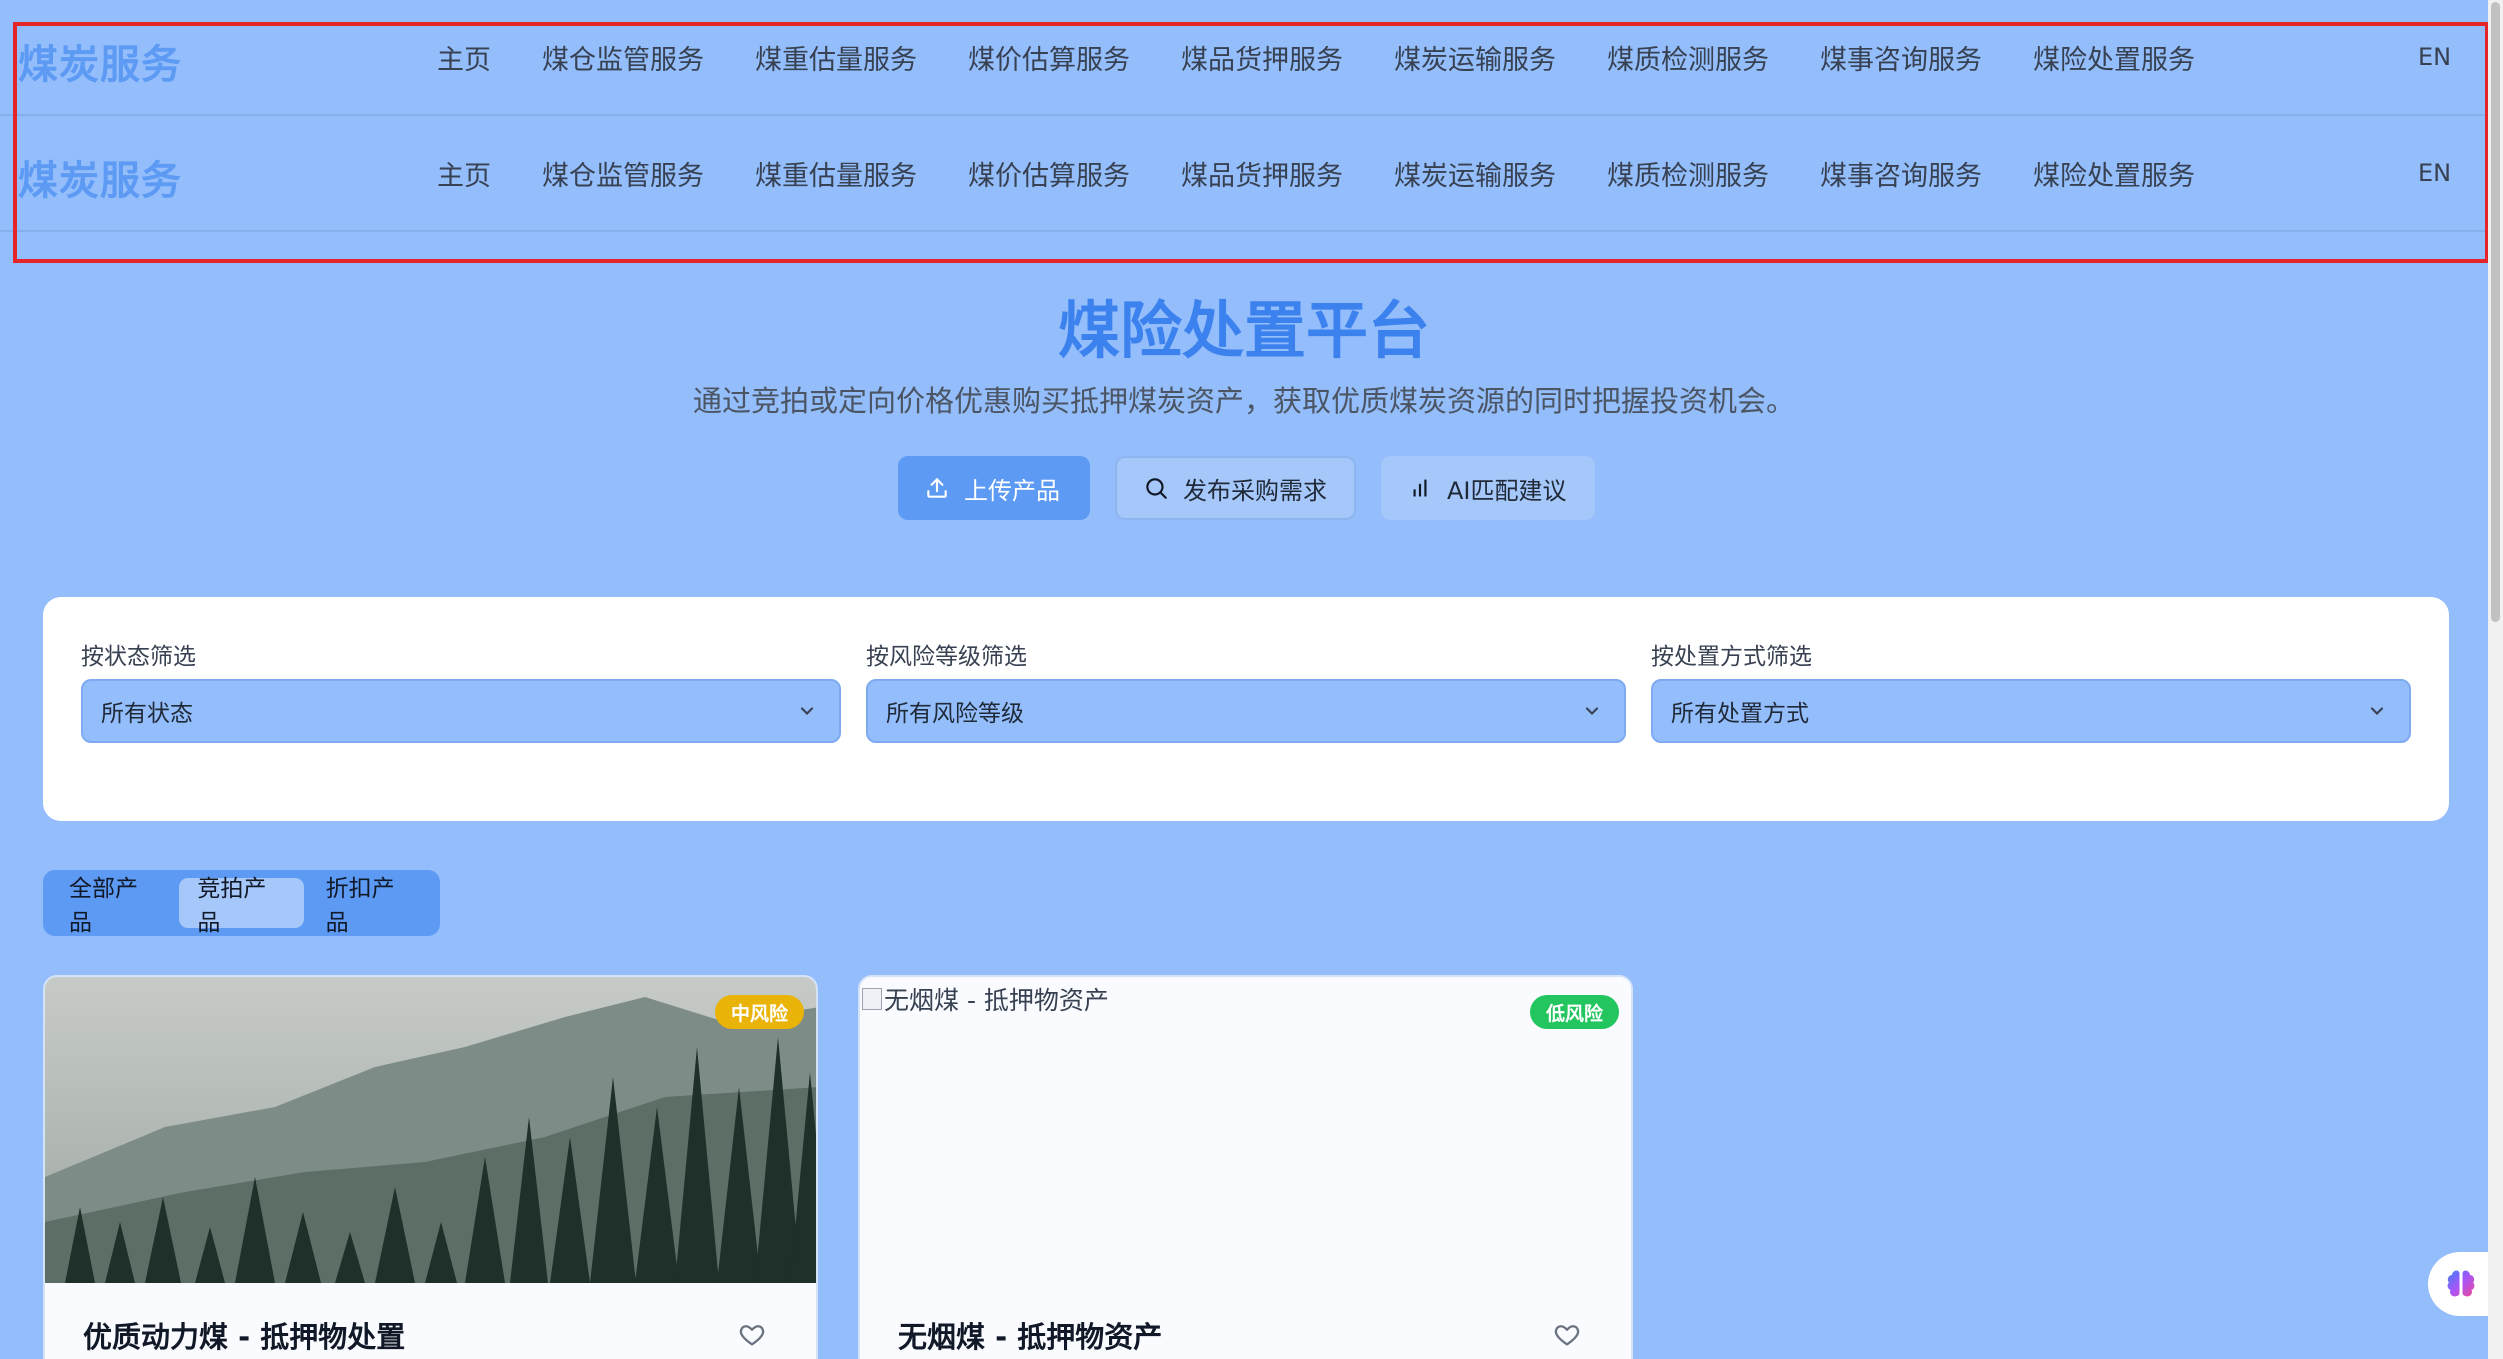  Describe the element at coordinates (1507, 490) in the screenshot. I see `ai-match-label: AI匹配建议` at that location.